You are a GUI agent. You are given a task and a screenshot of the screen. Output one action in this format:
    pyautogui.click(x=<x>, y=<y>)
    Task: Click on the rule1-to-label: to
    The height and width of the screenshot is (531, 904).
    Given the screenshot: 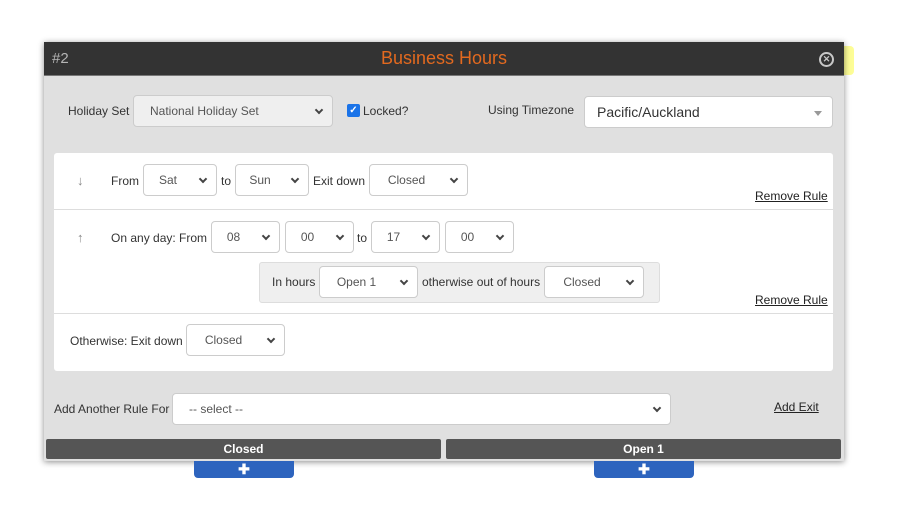 What is the action you would take?
    pyautogui.click(x=226, y=181)
    